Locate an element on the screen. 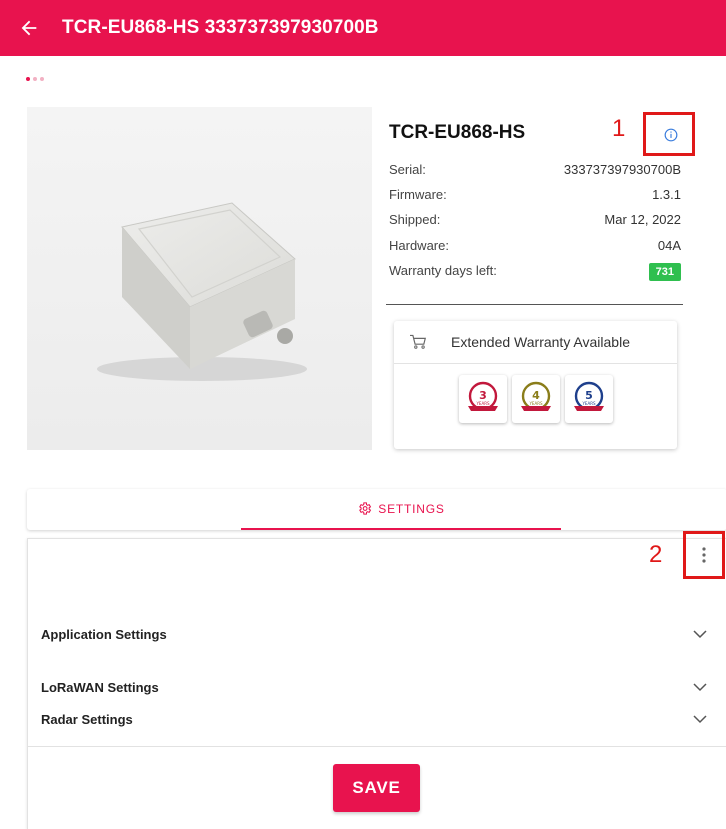 The image size is (726, 829). more-vert-icon is located at coordinates (704, 555).